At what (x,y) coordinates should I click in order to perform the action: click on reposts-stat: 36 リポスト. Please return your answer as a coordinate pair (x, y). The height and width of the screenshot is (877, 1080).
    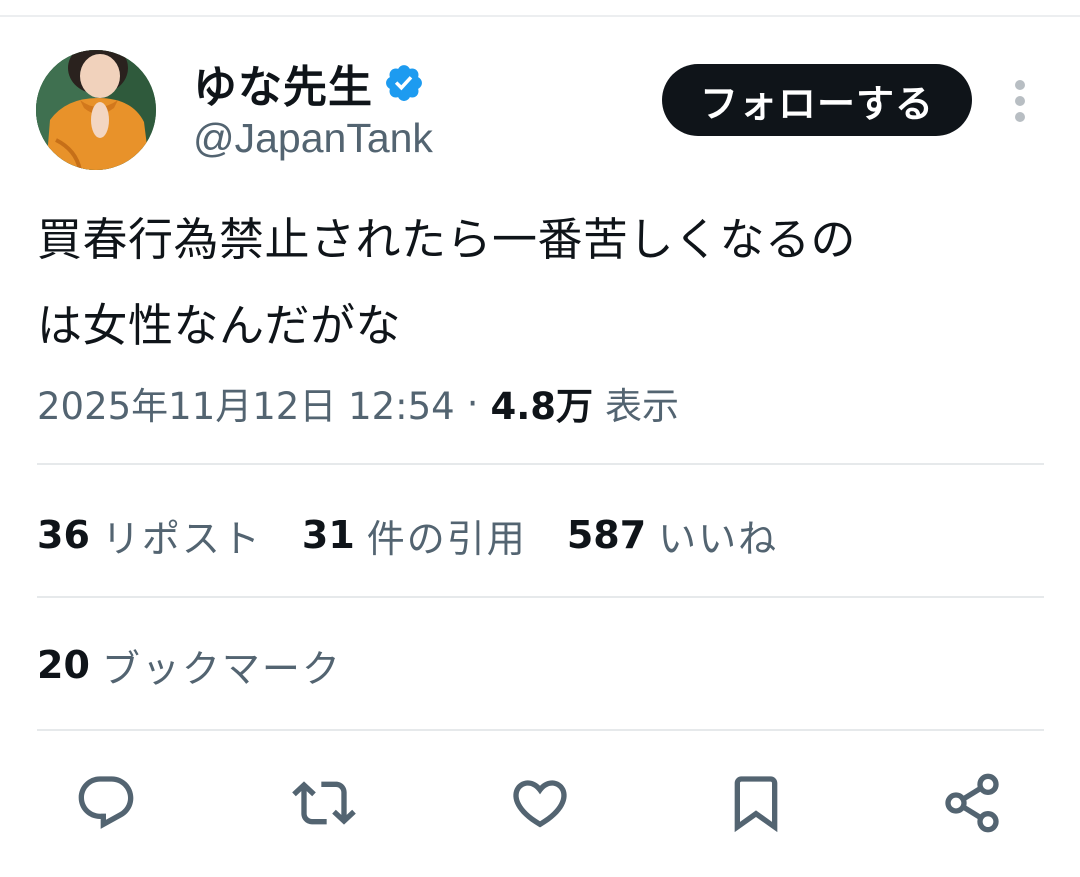
    Looking at the image, I should click on (149, 535).